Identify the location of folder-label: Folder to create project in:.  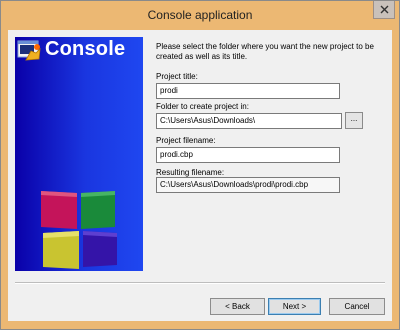
(202, 106).